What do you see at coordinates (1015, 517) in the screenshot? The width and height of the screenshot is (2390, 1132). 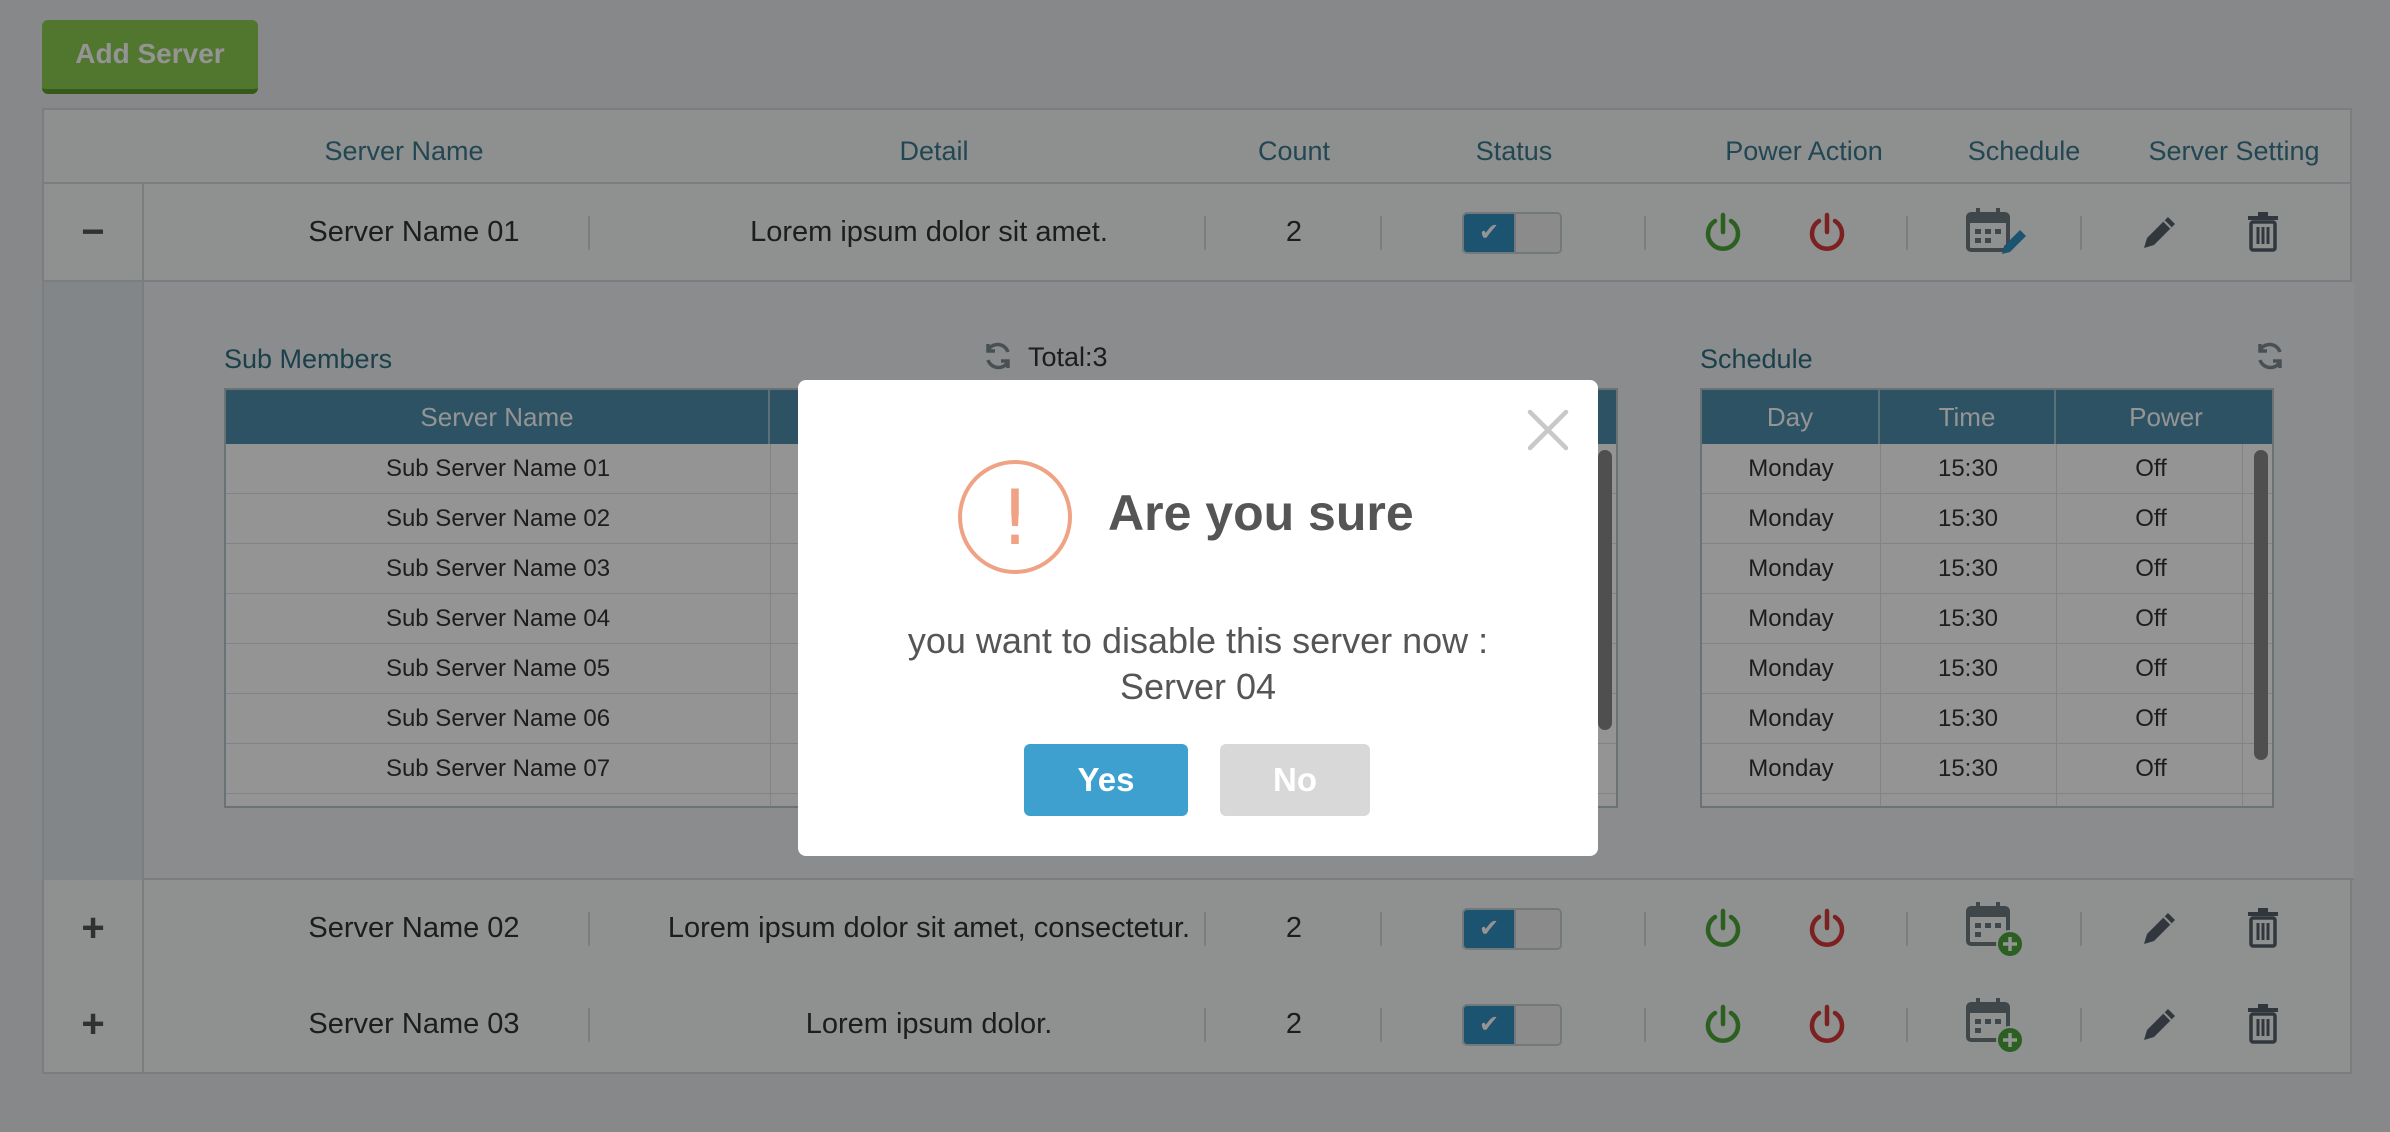 I see `exclamation-icon: !` at bounding box center [1015, 517].